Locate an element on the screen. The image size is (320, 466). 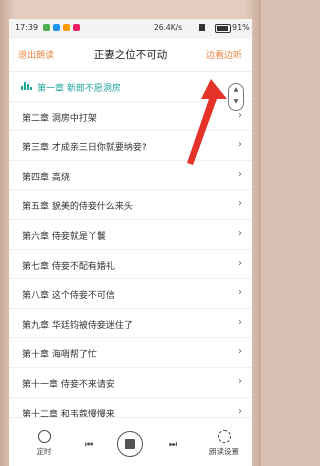
chapter-item: 第七章 侍妾不配有婚礼 › is located at coordinates (130, 265).